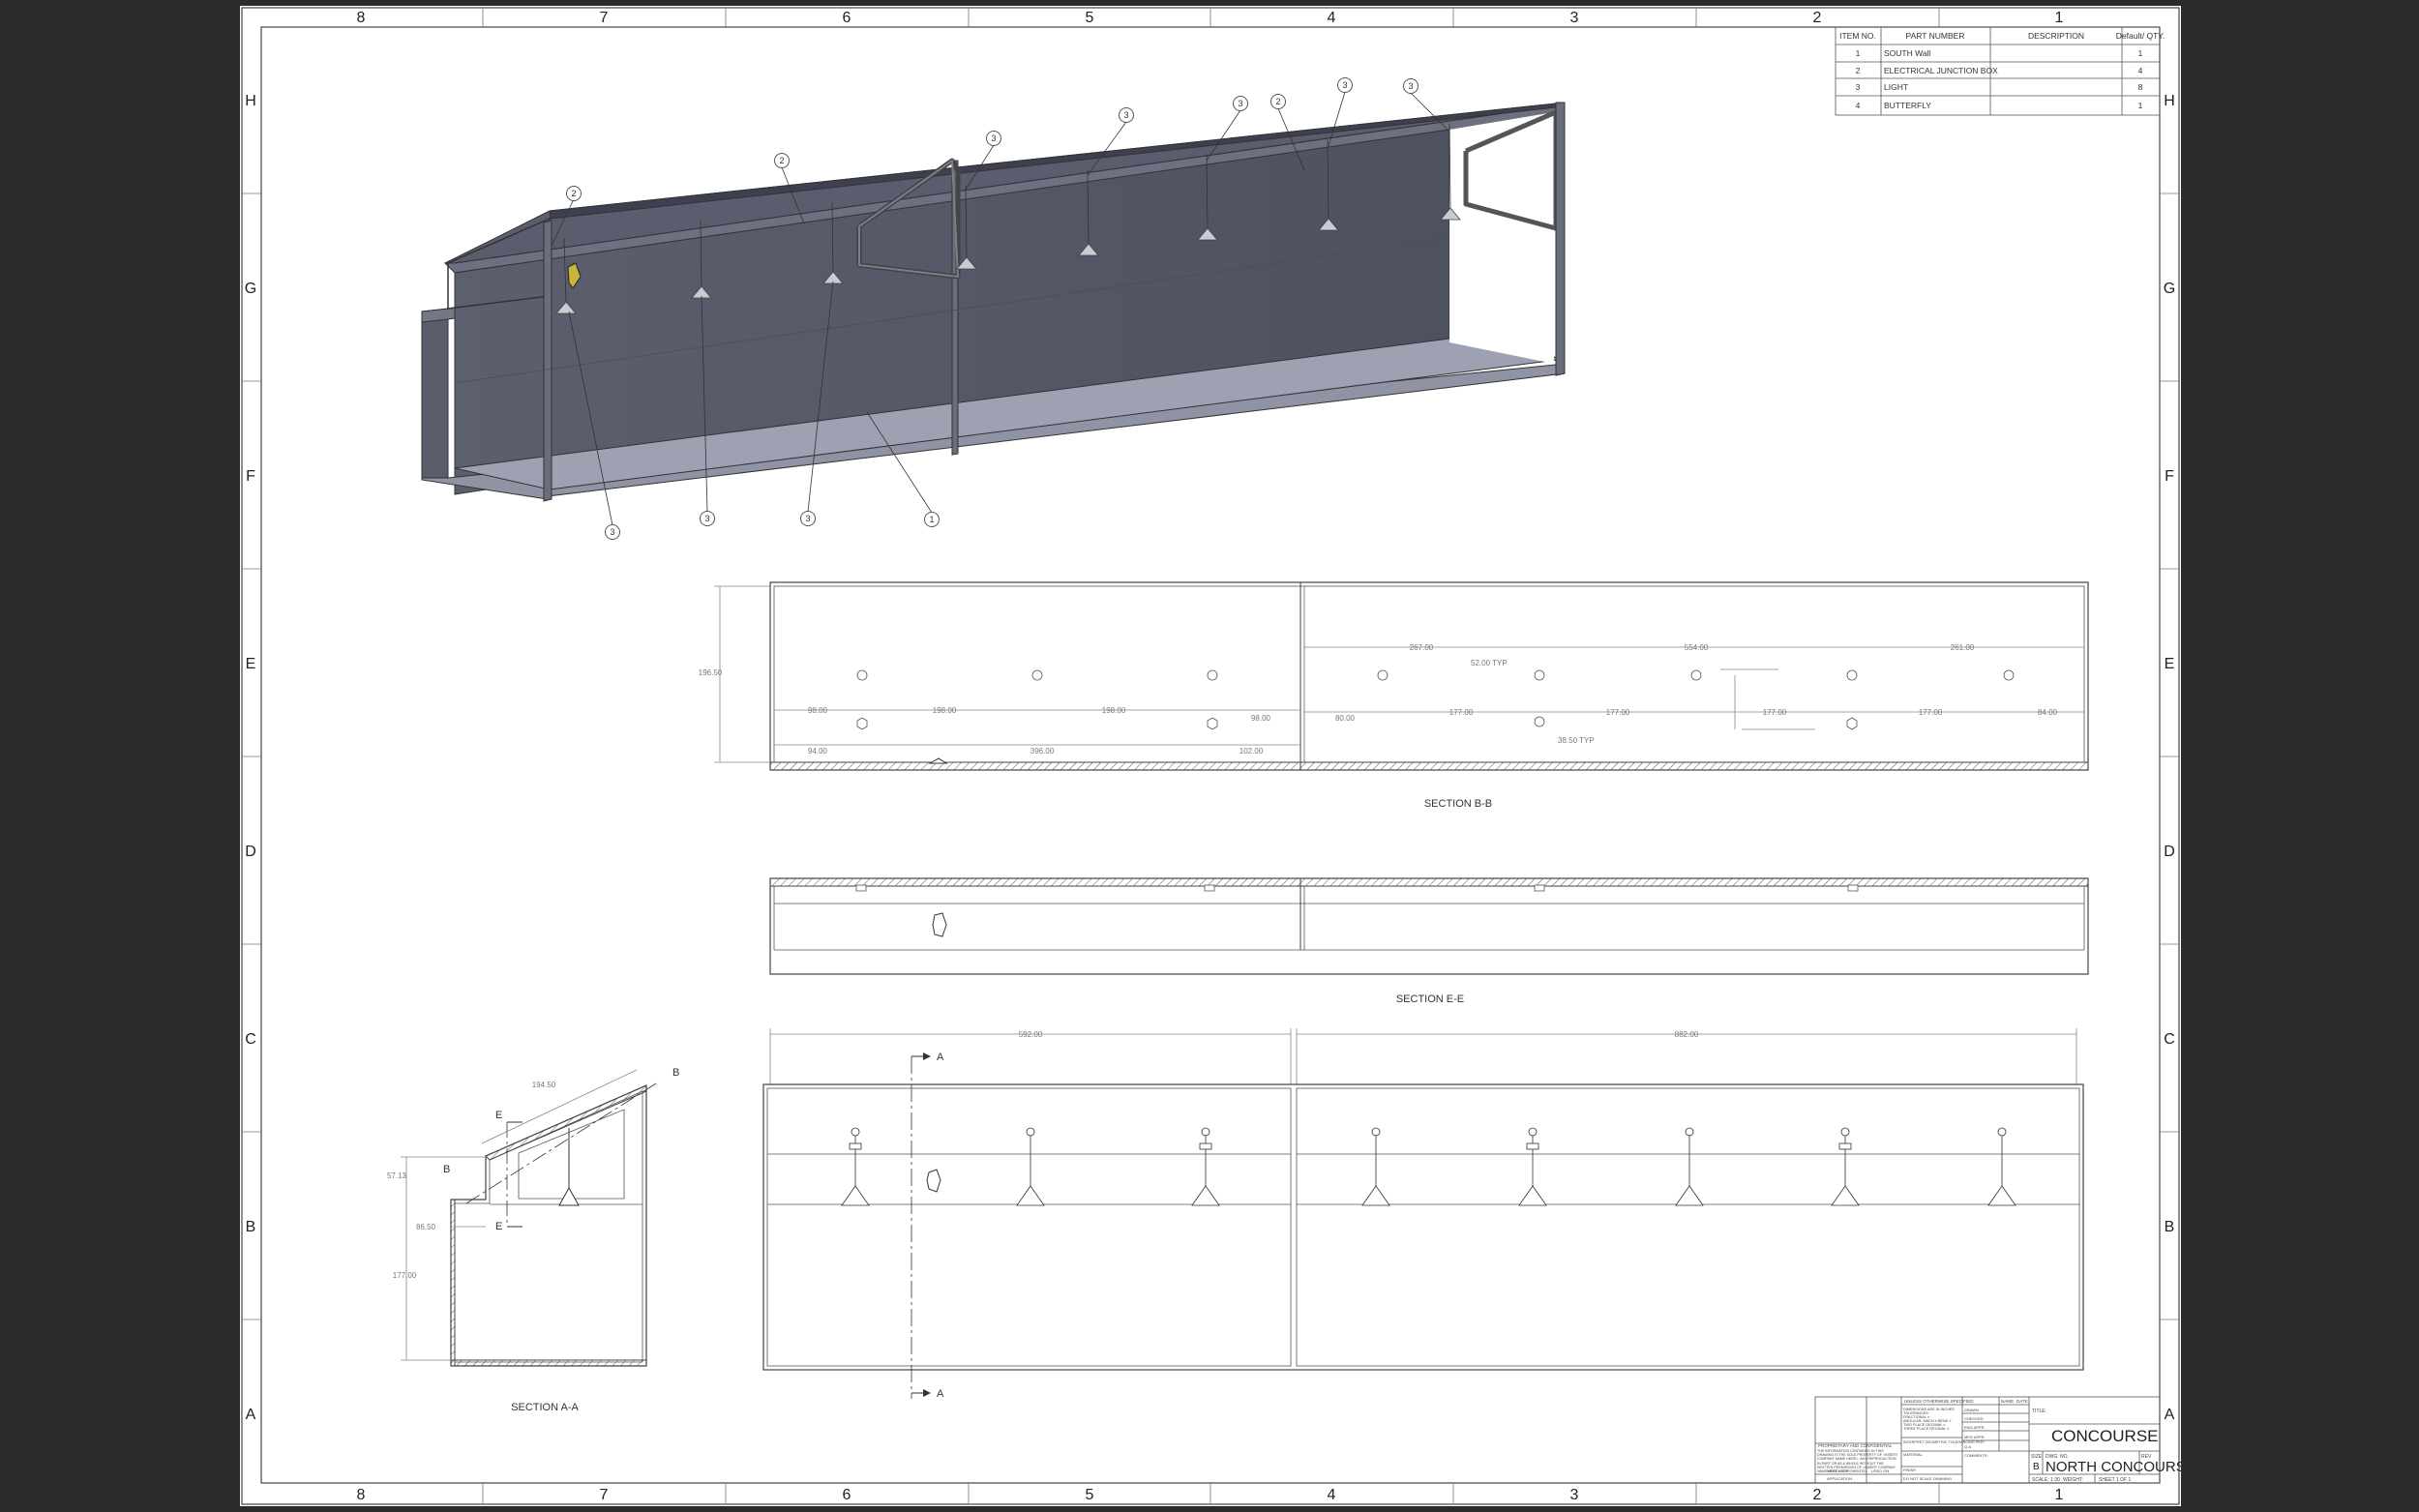 The width and height of the screenshot is (2419, 1512). I want to click on zone-row-d-right: D, so click(2170, 852).